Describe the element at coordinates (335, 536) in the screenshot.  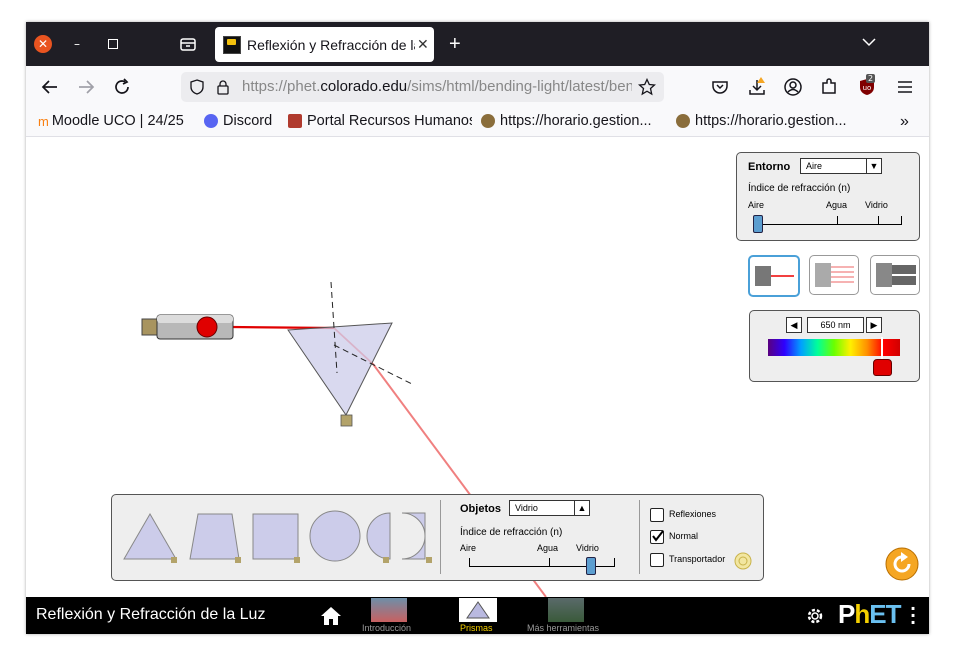
I see `circle-shape` at that location.